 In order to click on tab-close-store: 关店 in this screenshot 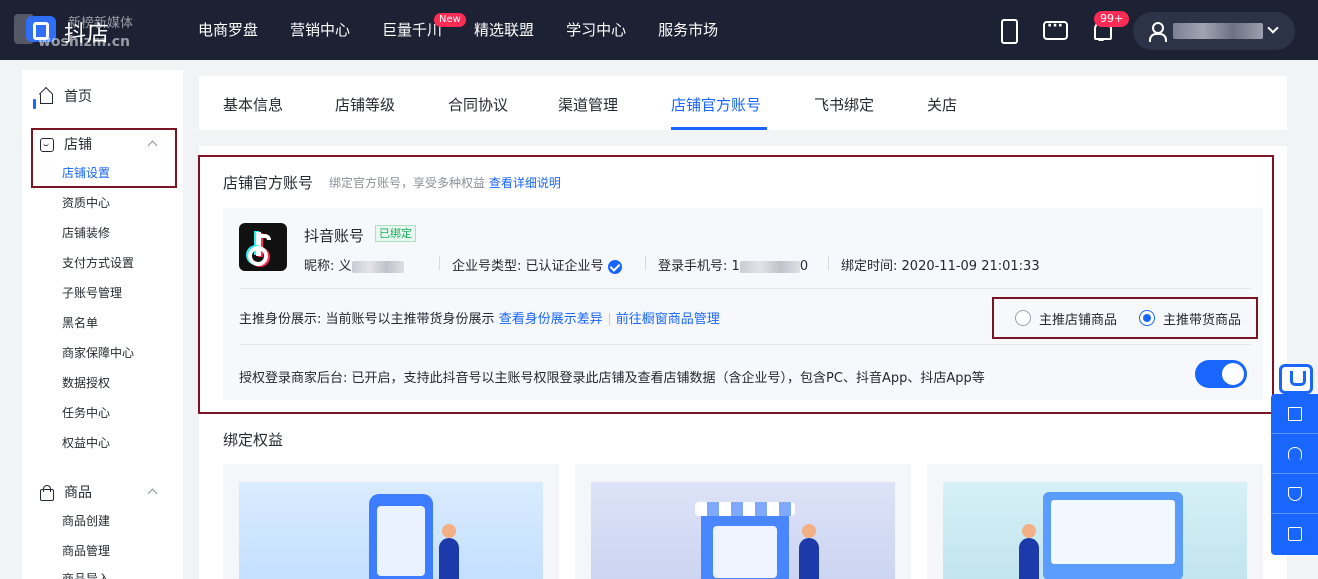, I will do `click(942, 104)`.